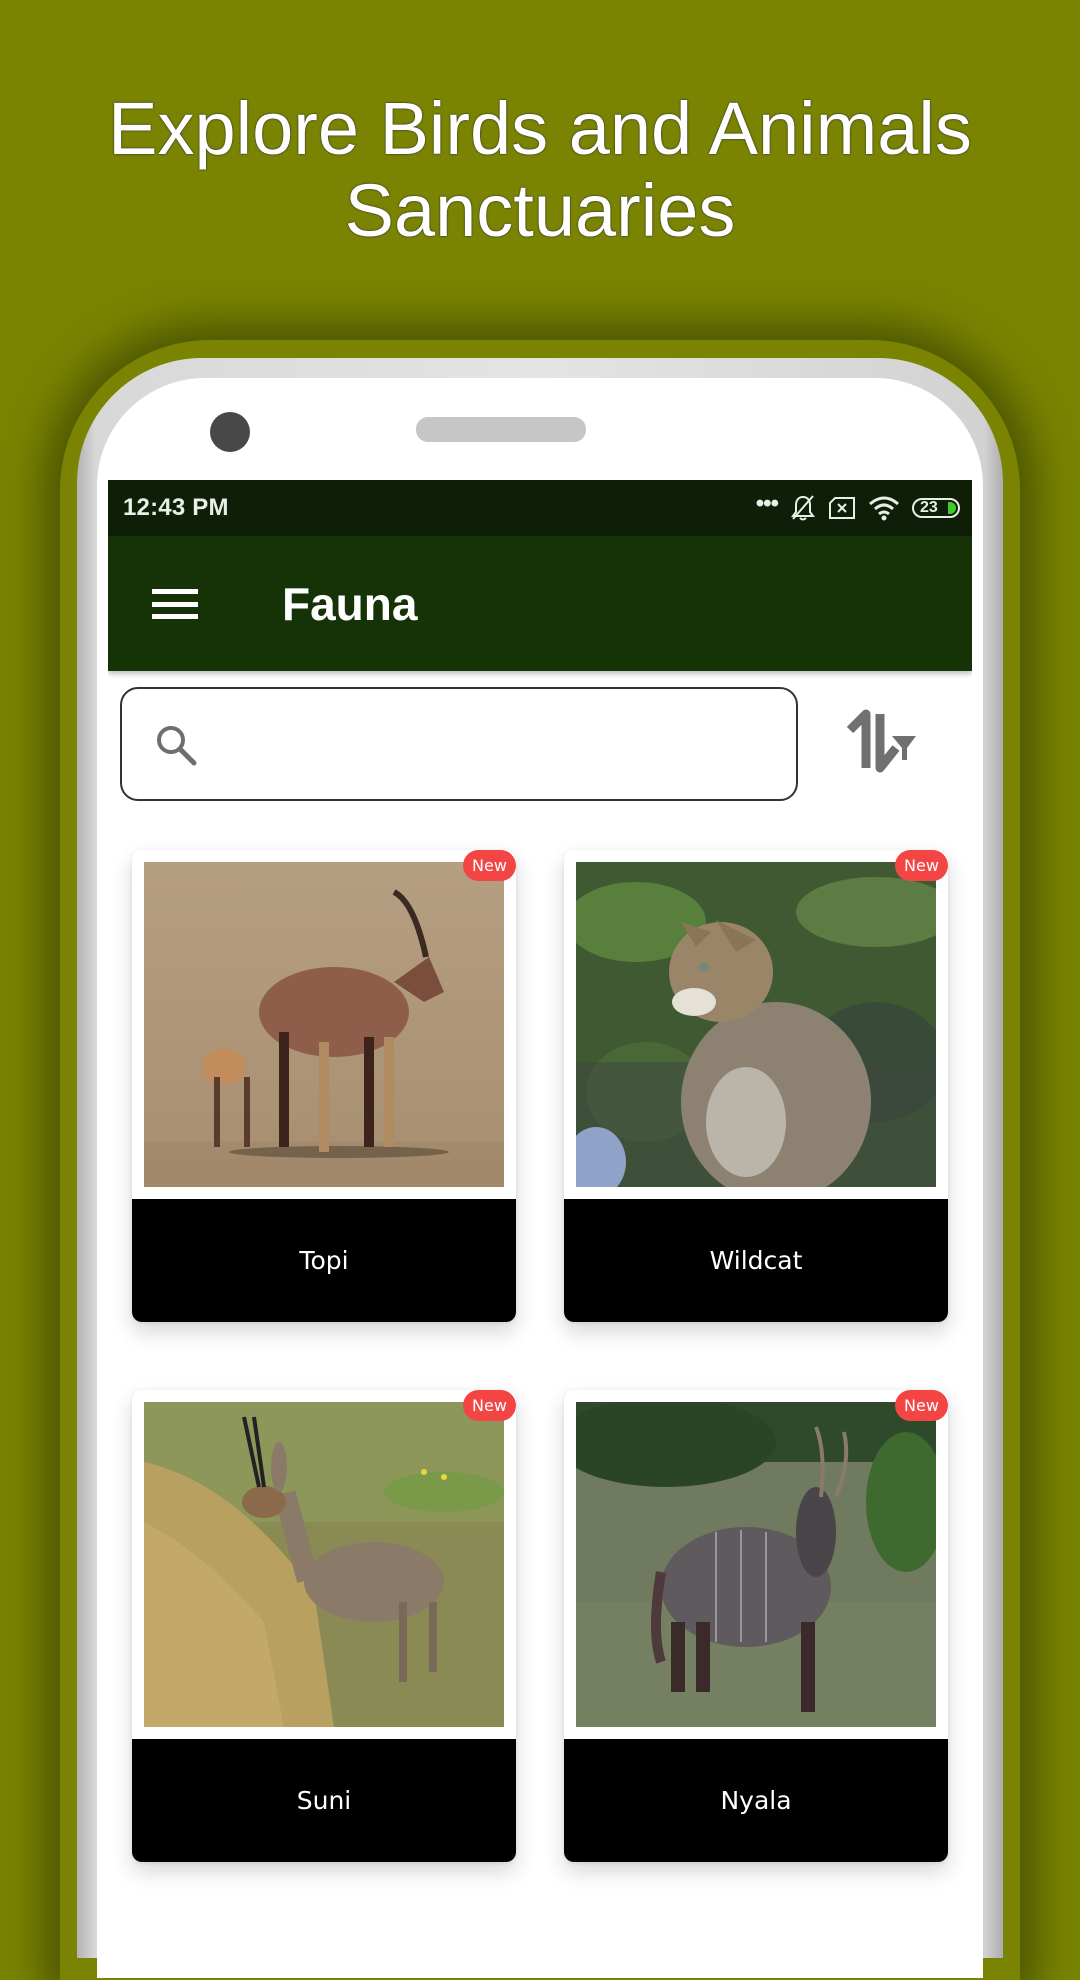  I want to click on animal-card-label: Topi, so click(324, 1260).